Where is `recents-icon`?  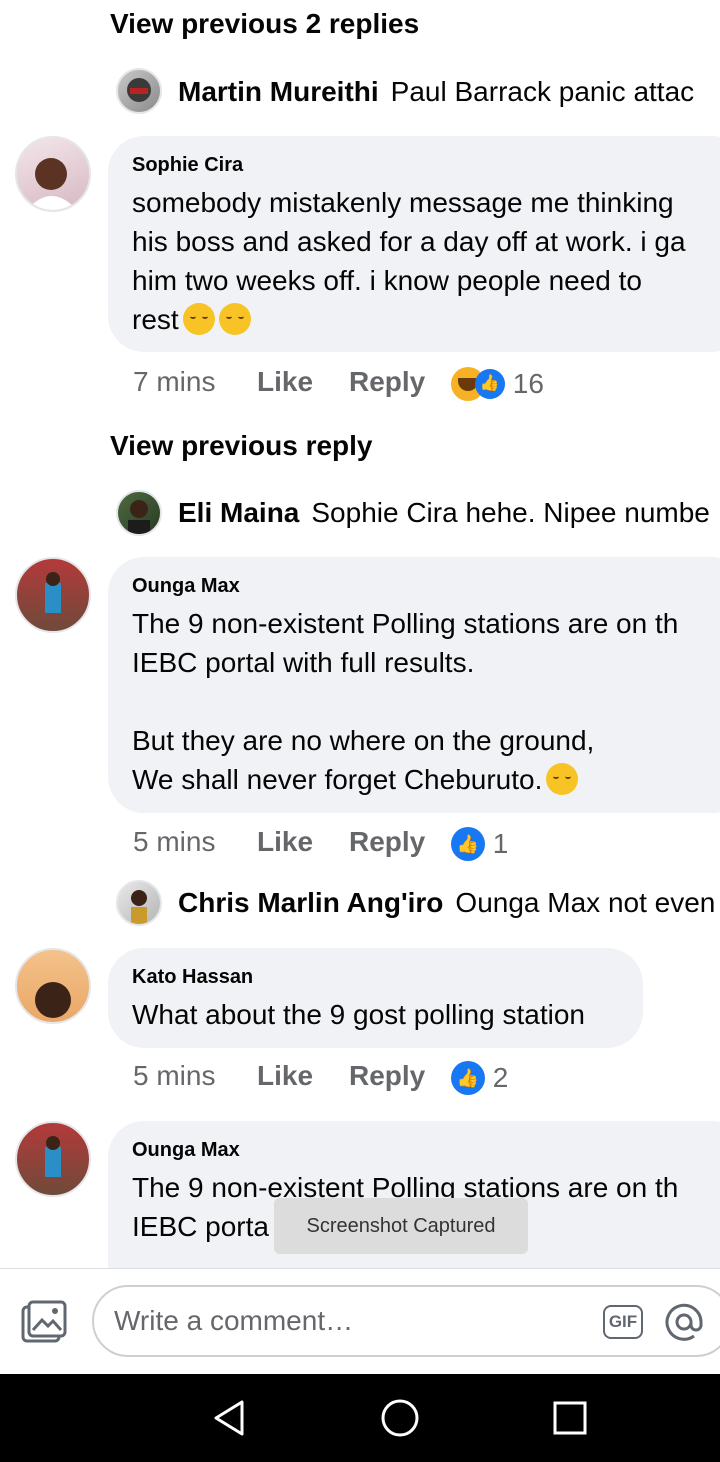
recents-icon is located at coordinates (570, 1418).